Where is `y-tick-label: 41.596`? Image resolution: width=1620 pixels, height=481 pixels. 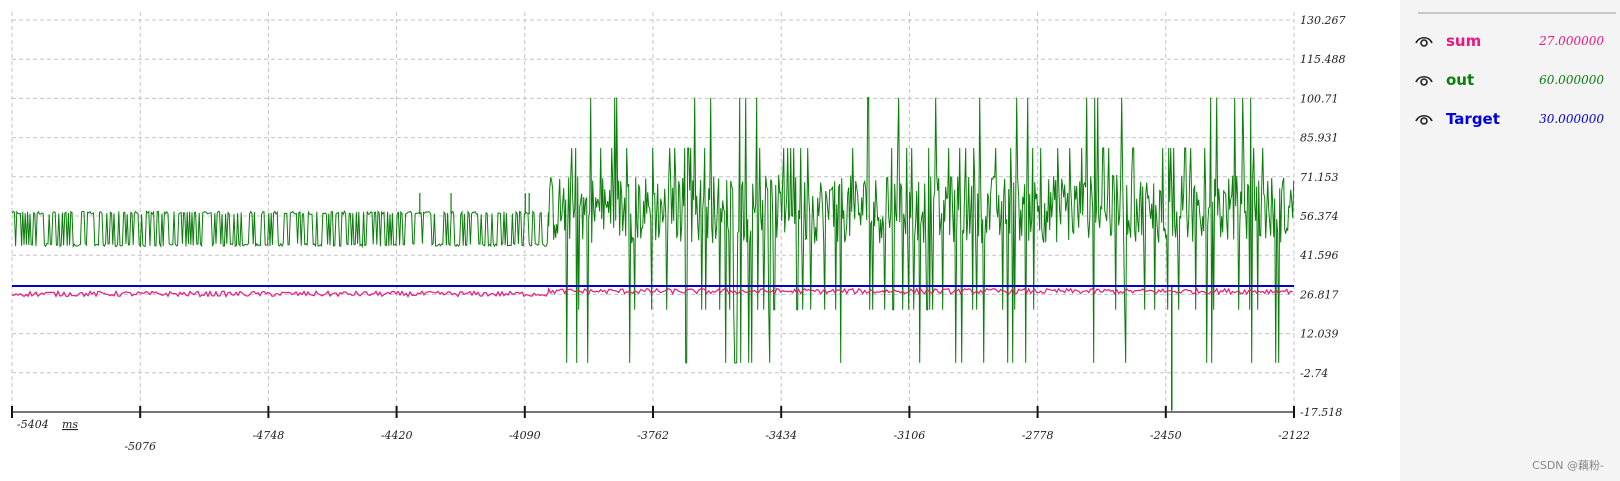
y-tick-label: 41.596 is located at coordinates (1319, 255).